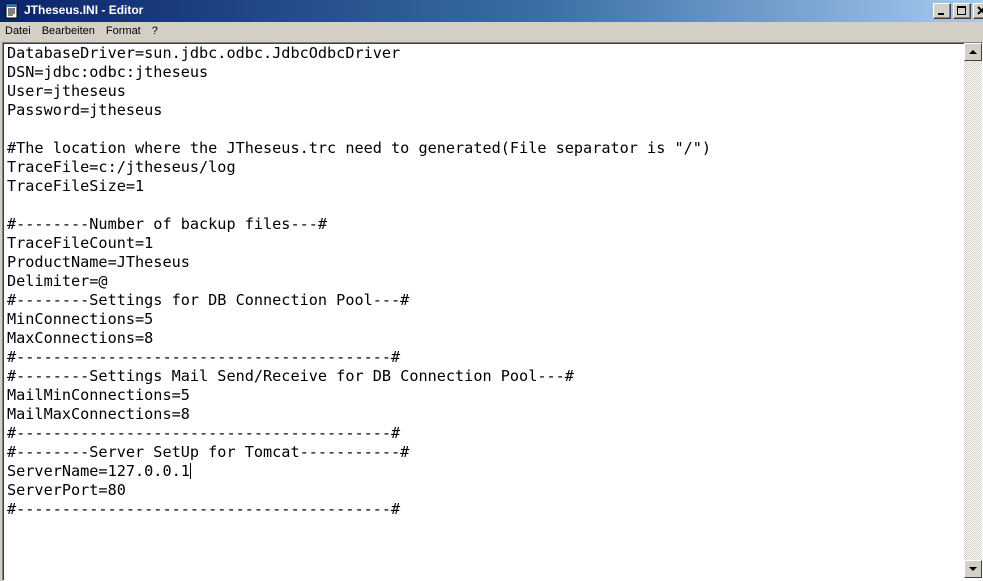  Describe the element at coordinates (484, 186) in the screenshot. I see `editor-line: TraceFileSize=1` at that location.